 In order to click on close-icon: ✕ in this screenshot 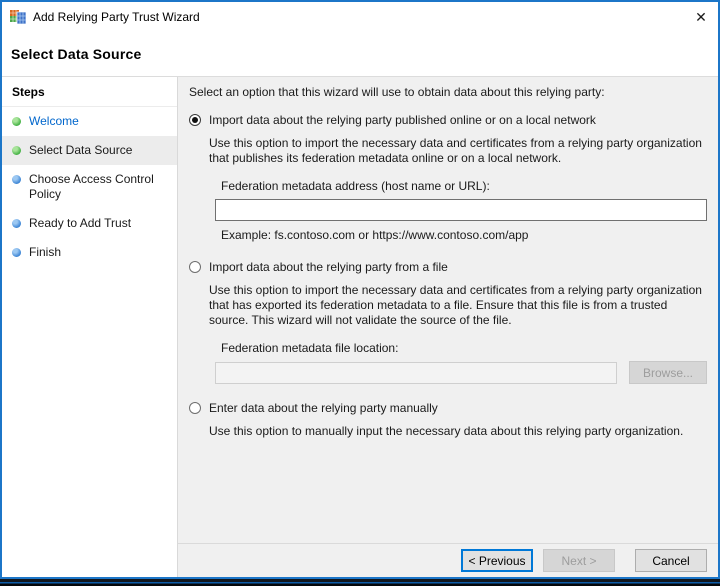, I will do `click(701, 17)`.